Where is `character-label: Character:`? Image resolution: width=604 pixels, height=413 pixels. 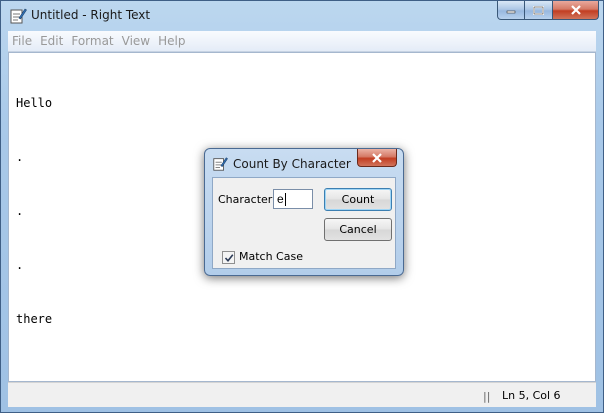 character-label: Character: is located at coordinates (247, 199).